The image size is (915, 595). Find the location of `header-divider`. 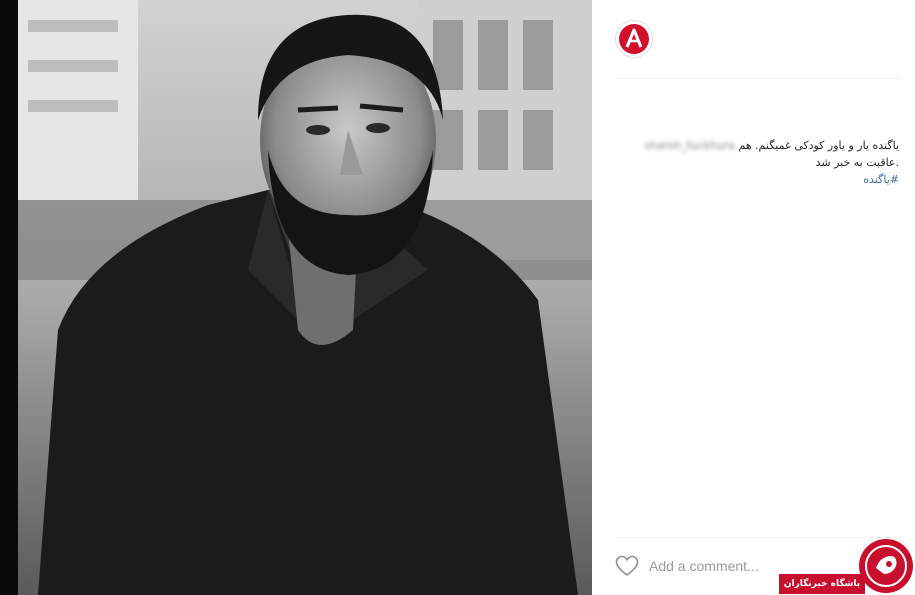

header-divider is located at coordinates (758, 78).